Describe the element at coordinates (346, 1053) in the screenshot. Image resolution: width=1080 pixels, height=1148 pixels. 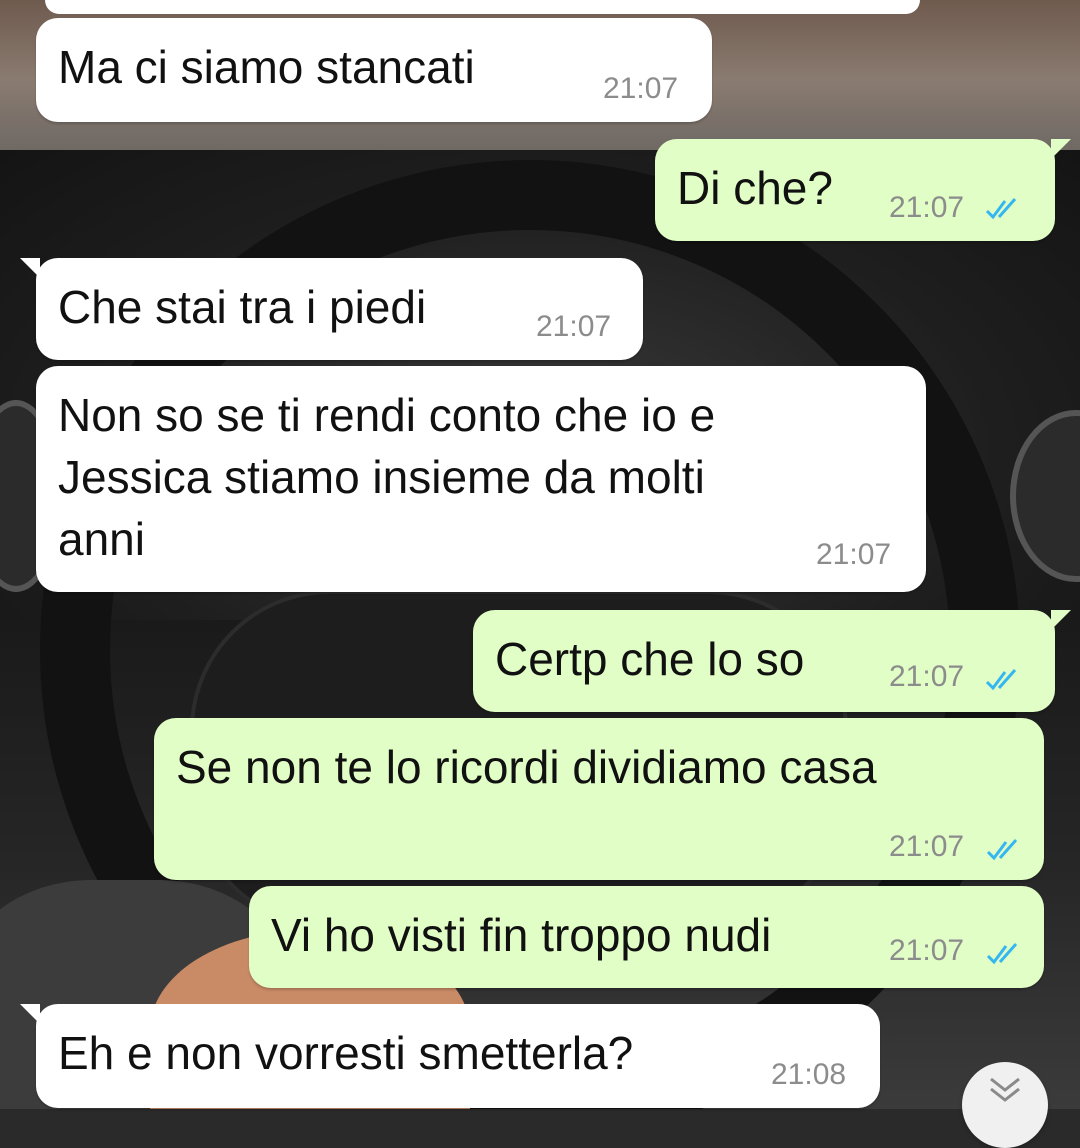
I see `message-text: Eh e non vorresti smetterla?` at that location.